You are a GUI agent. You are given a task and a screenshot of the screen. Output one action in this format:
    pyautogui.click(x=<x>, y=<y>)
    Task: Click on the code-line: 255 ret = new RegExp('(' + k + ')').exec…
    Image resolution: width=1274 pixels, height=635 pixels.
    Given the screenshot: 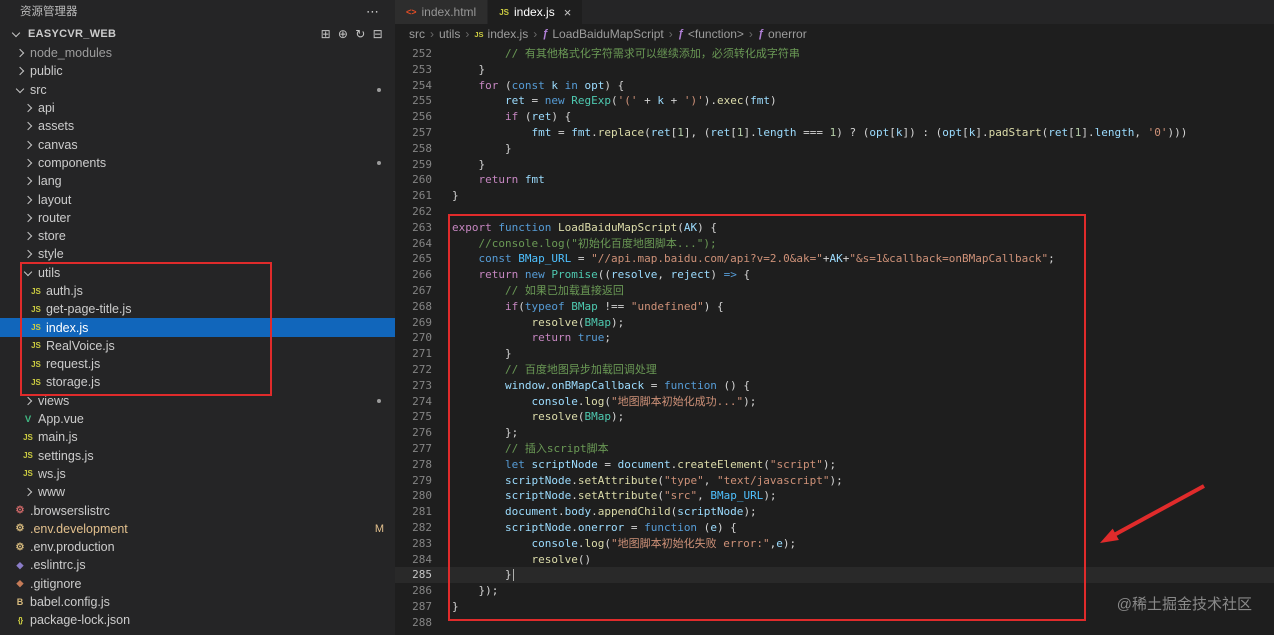 What is the action you would take?
    pyautogui.click(x=834, y=101)
    